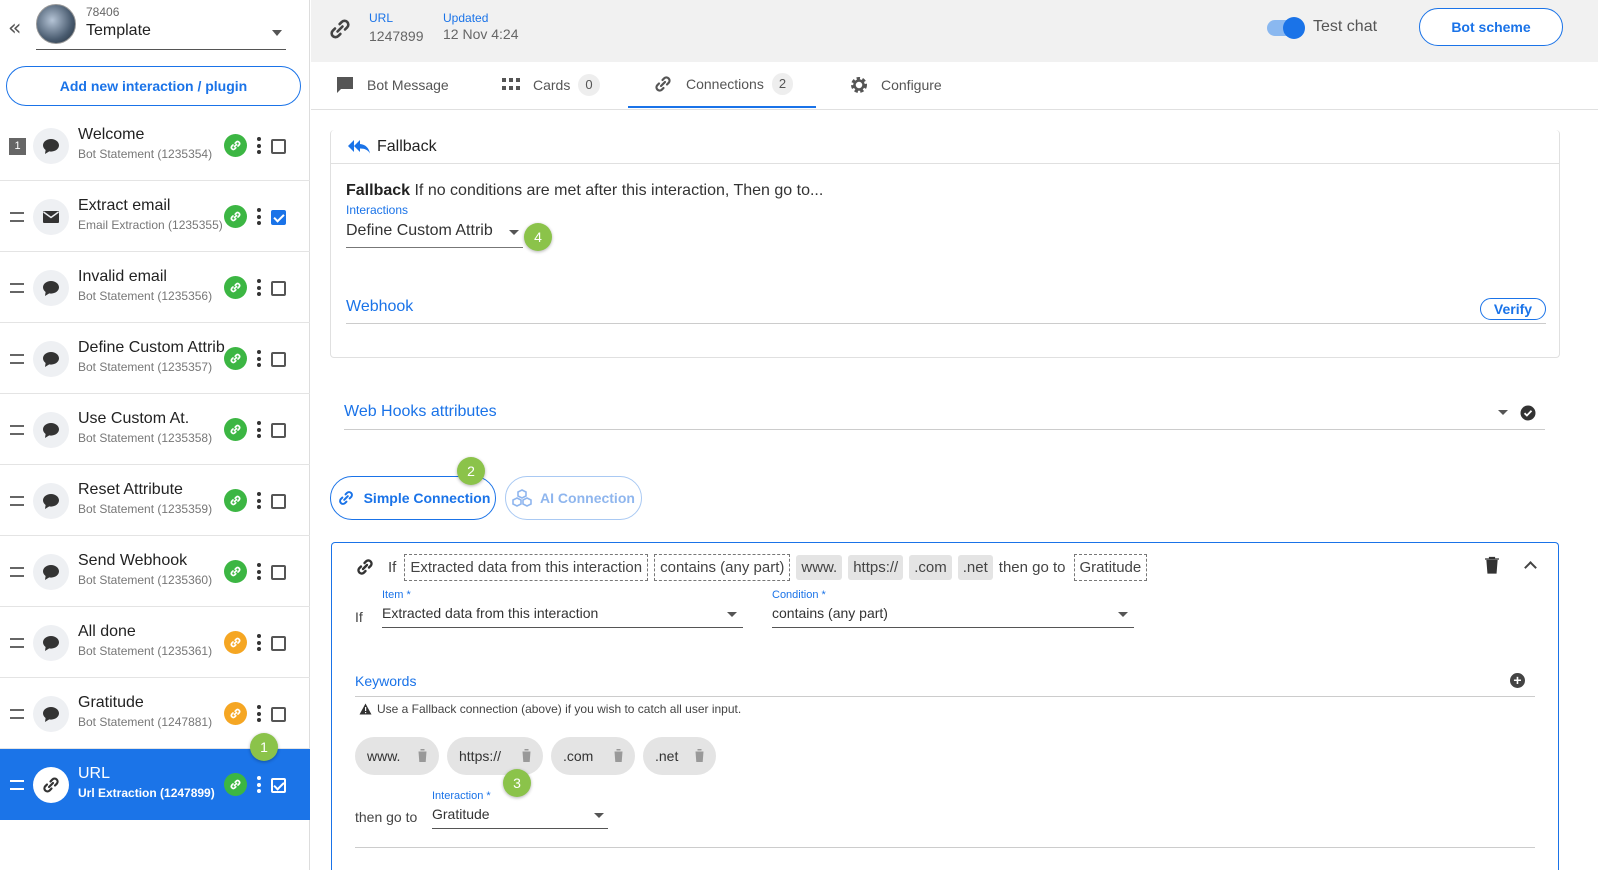 This screenshot has width=1598, height=870. Describe the element at coordinates (427, 498) in the screenshot. I see `simple-connection-label: Simple Connection` at that location.